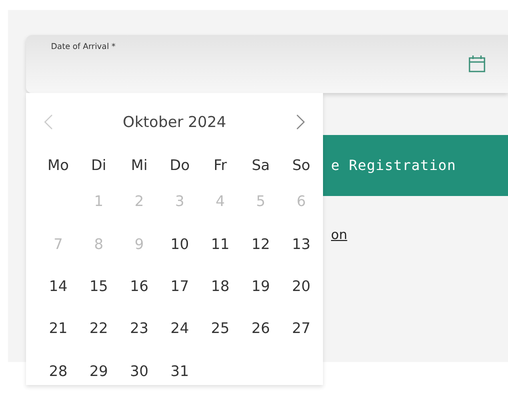 The image size is (508, 413). Describe the element at coordinates (179, 329) in the screenshot. I see `calendar-day: 24` at that location.